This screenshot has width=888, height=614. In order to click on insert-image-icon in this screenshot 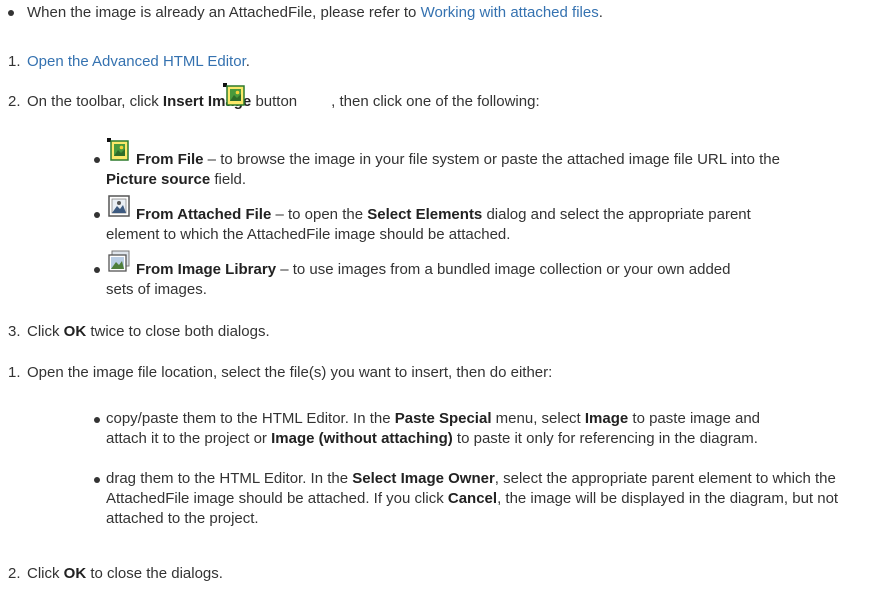, I will do `click(234, 94)`.